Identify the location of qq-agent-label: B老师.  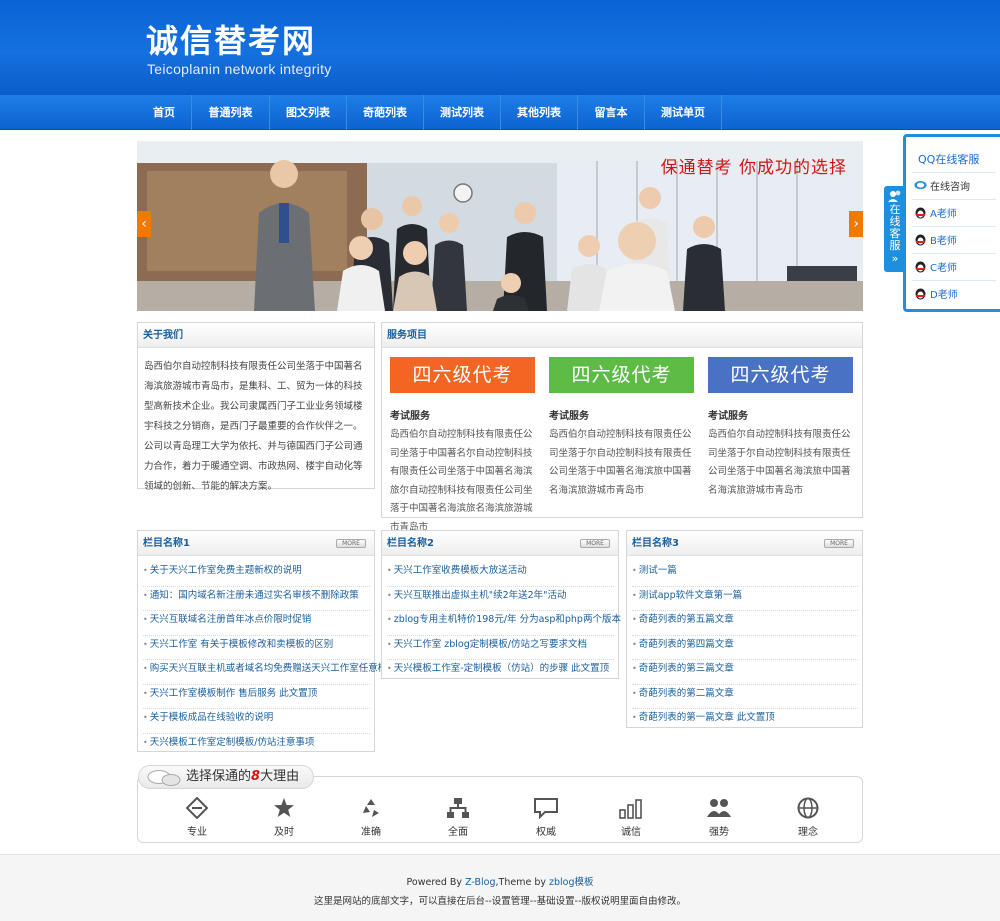
(943, 241).